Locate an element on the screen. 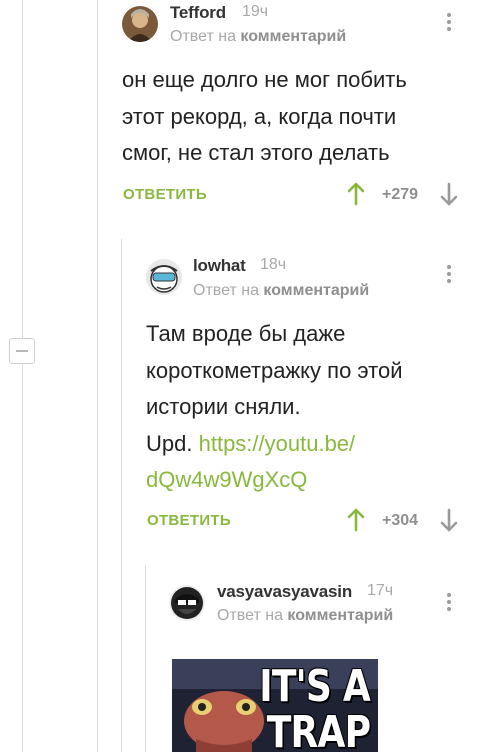 This screenshot has height=752, width=480. upd-label: Upd. is located at coordinates (169, 443).